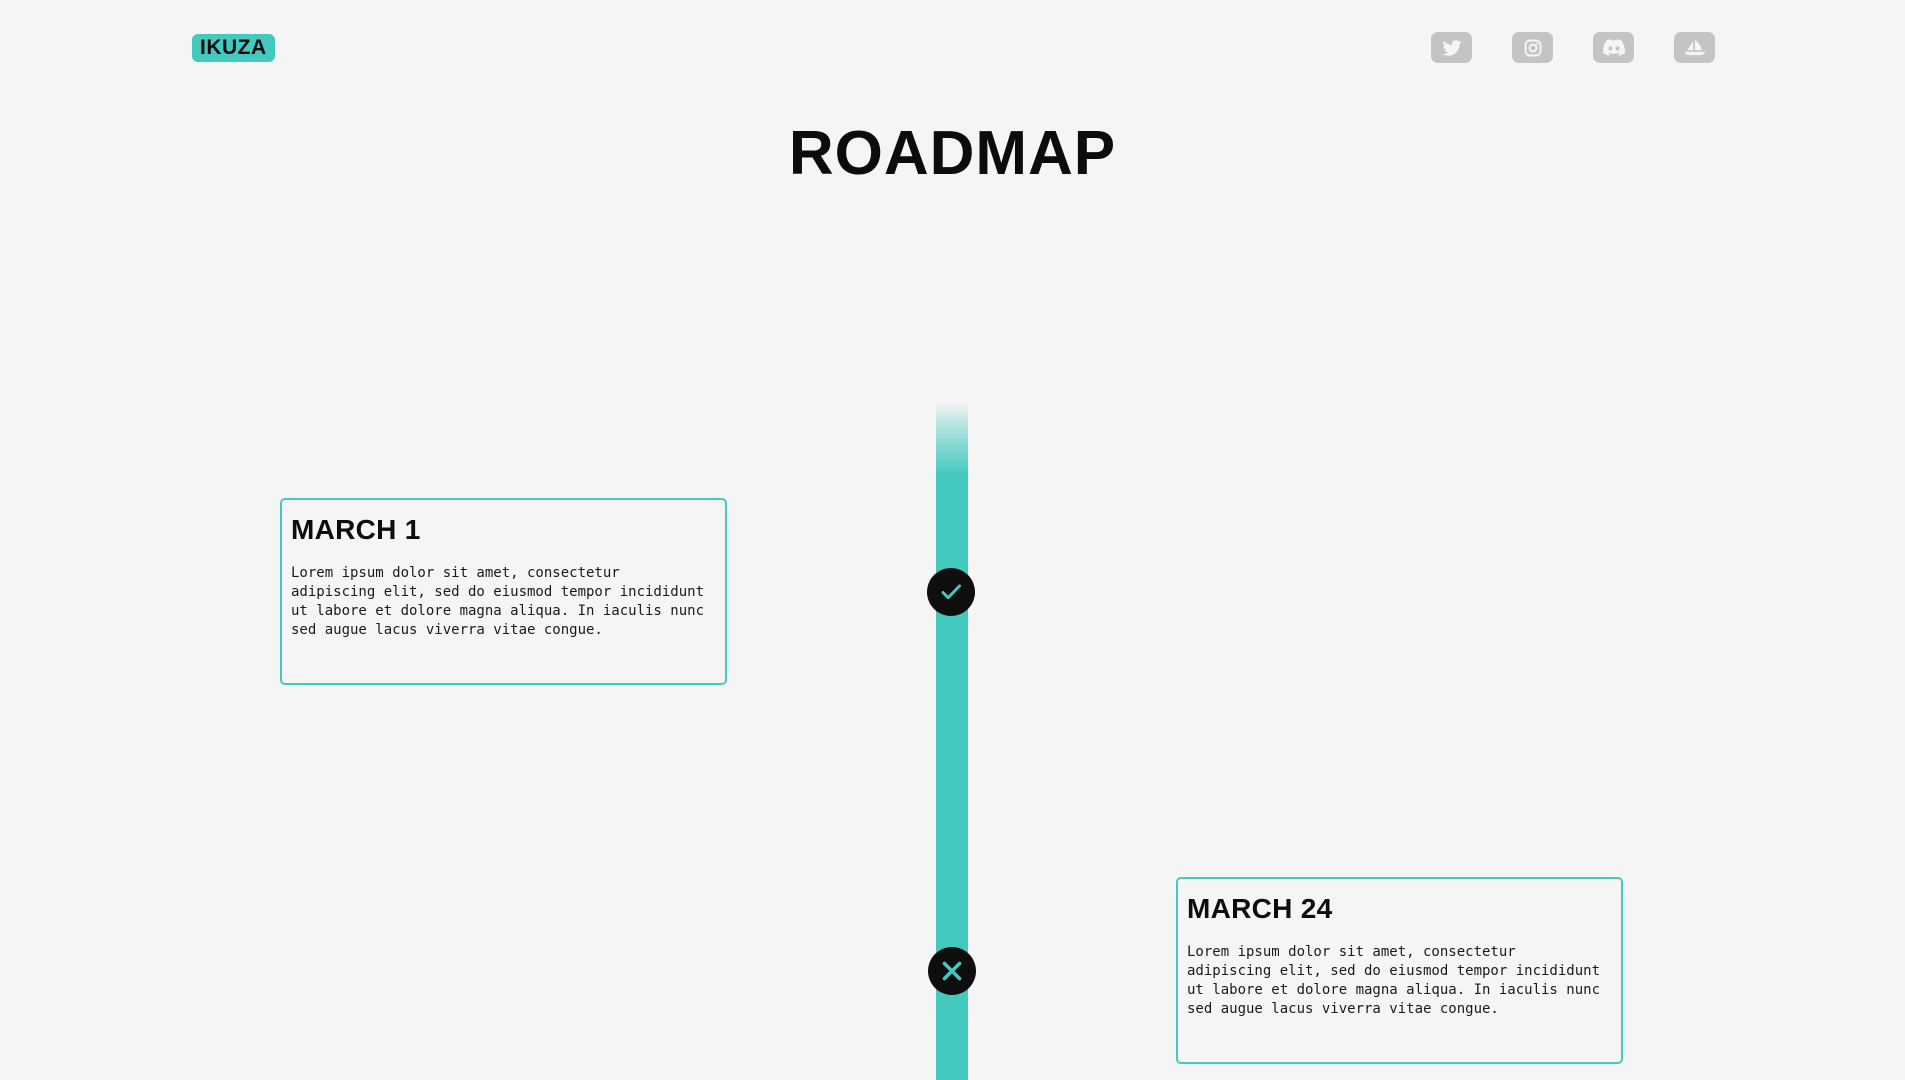 The width and height of the screenshot is (1905, 1080). I want to click on check-icon, so click(951, 592).